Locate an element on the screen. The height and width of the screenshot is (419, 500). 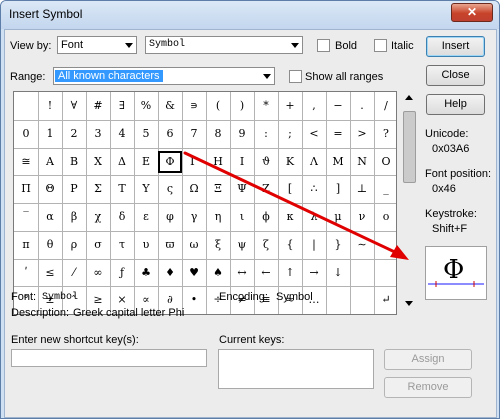
symbol-cell: ι is located at coordinates (242, 217).